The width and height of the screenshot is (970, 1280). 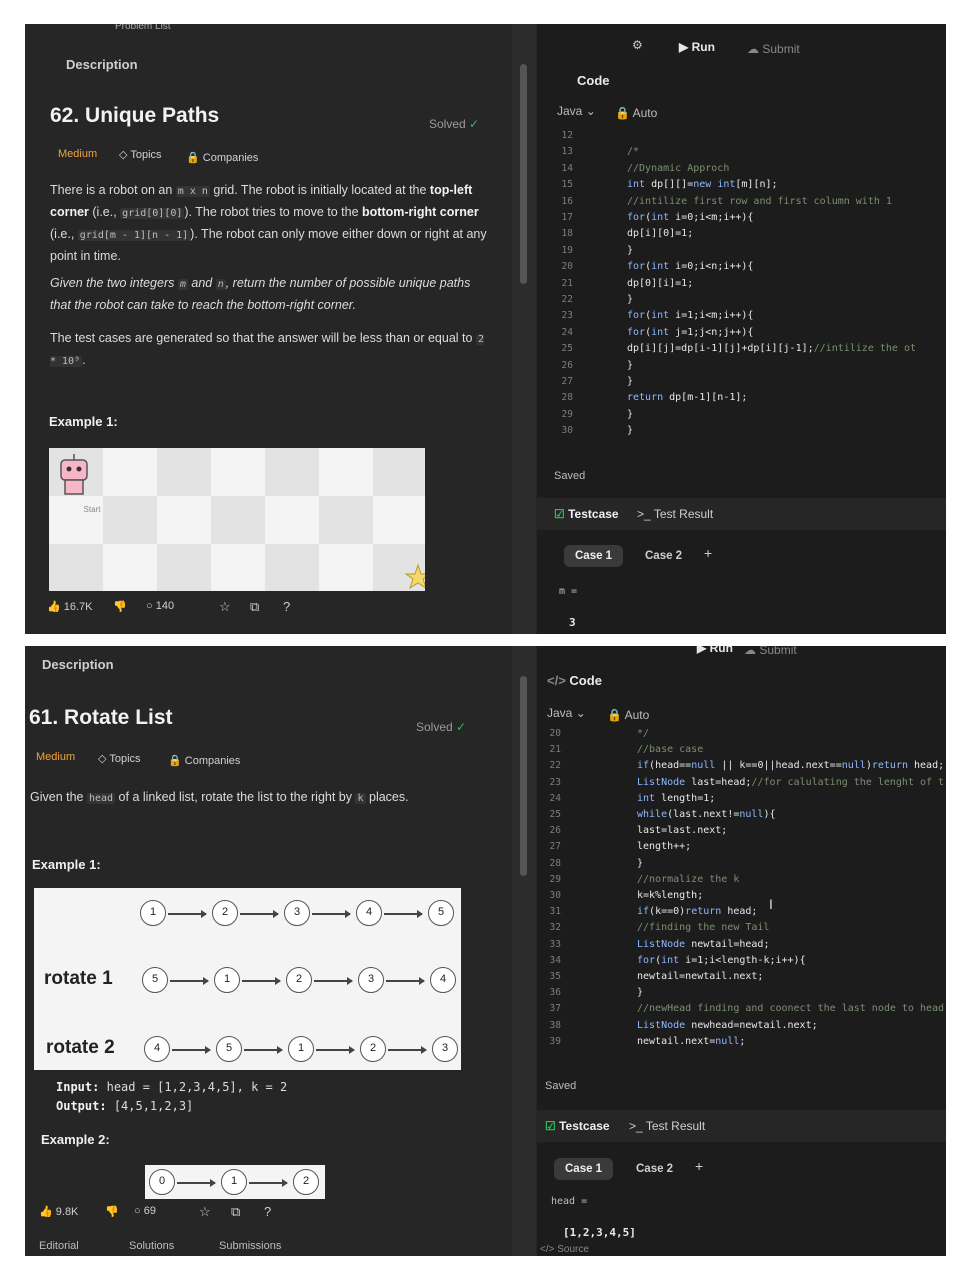 What do you see at coordinates (739, 752) in the screenshot?
I see `code-line: 21 //base case` at bounding box center [739, 752].